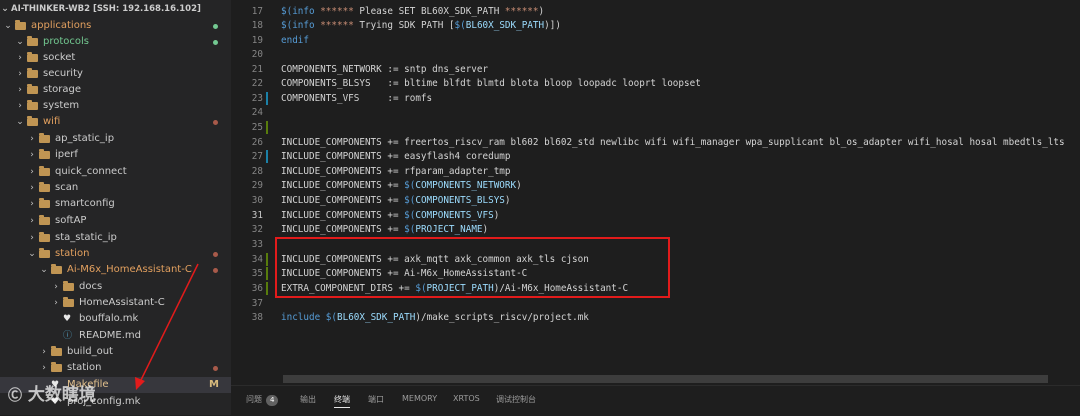  I want to click on watermark: Ⓒ 大数瞎境, so click(52, 392).